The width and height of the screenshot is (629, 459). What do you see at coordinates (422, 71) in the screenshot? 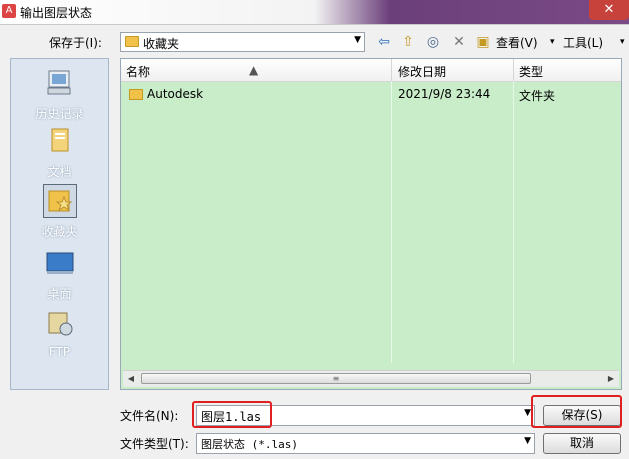
I see `column-header-modified: 修改日期` at bounding box center [422, 71].